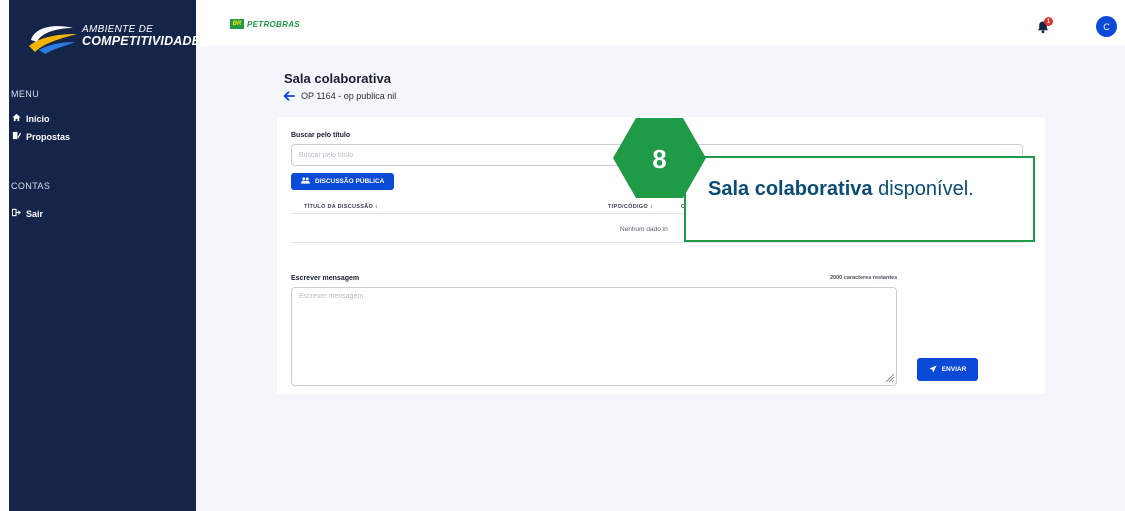 This screenshot has height=511, width=1125. I want to click on tutorial-step-badge: 8, so click(659, 158).